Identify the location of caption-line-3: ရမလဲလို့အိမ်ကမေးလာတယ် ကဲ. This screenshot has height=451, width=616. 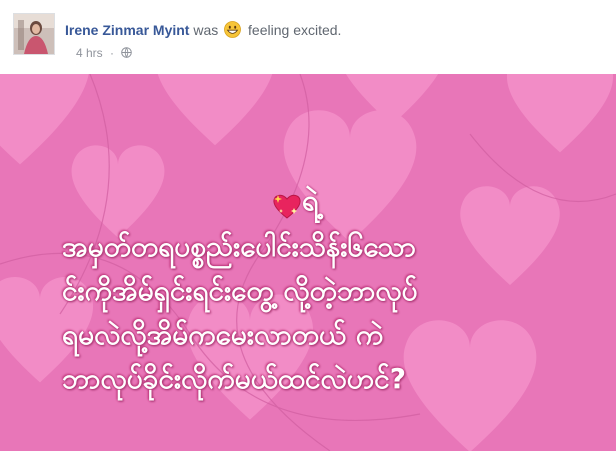
(223, 334).